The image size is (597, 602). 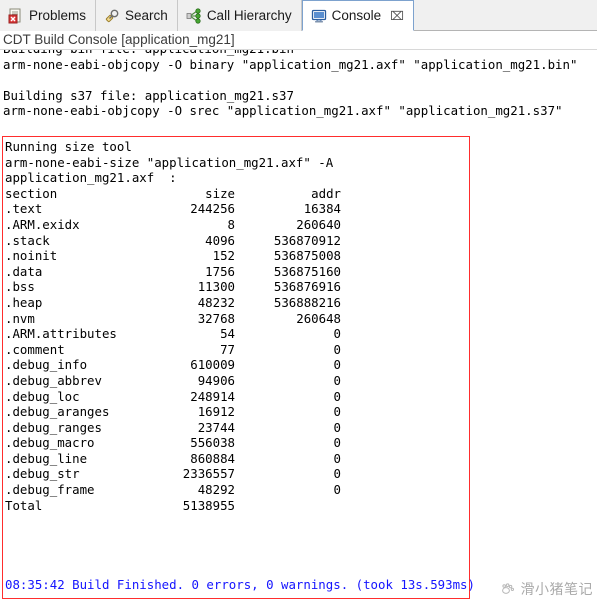 I want to click on size-table-row: .debug_str 2336557 0, so click(x=236, y=474).